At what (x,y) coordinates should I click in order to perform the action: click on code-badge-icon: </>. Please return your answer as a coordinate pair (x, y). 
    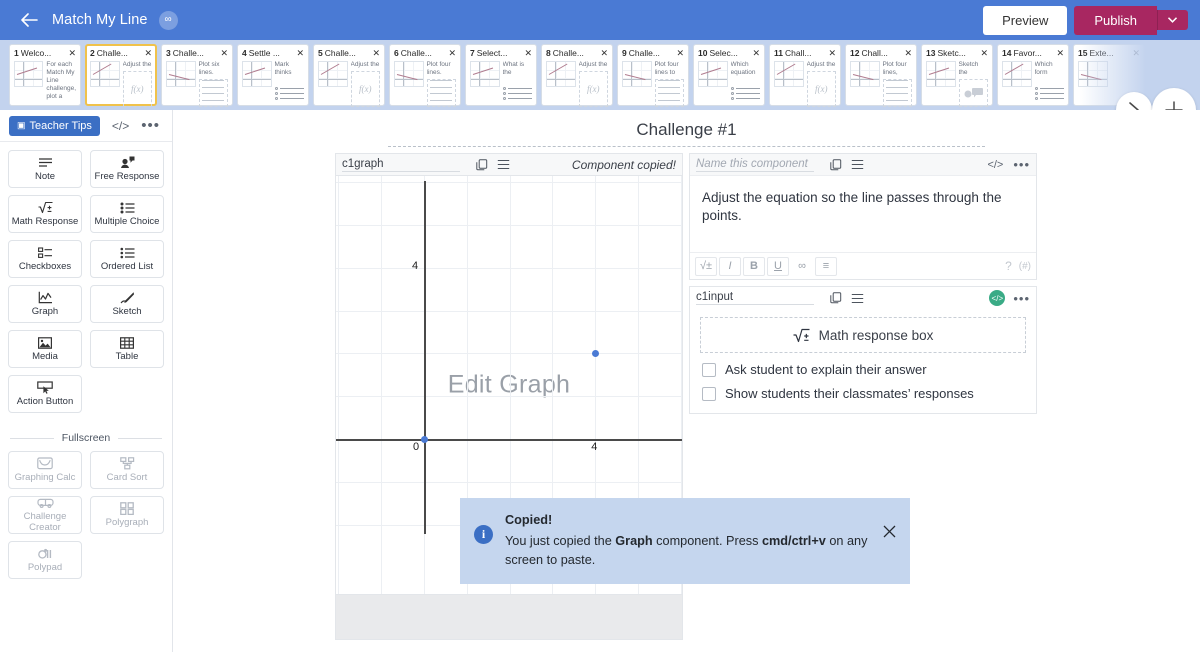
    Looking at the image, I should click on (997, 298).